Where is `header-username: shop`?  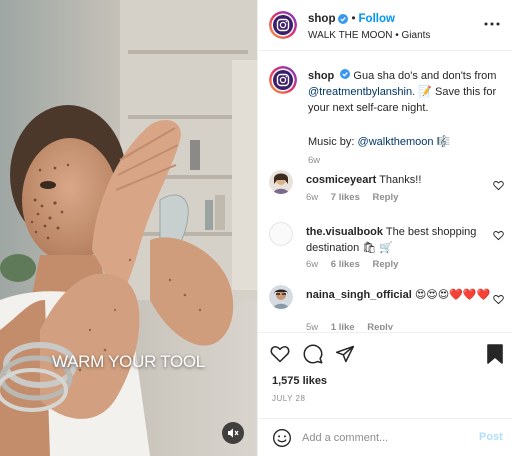
header-username: shop is located at coordinates (321, 19).